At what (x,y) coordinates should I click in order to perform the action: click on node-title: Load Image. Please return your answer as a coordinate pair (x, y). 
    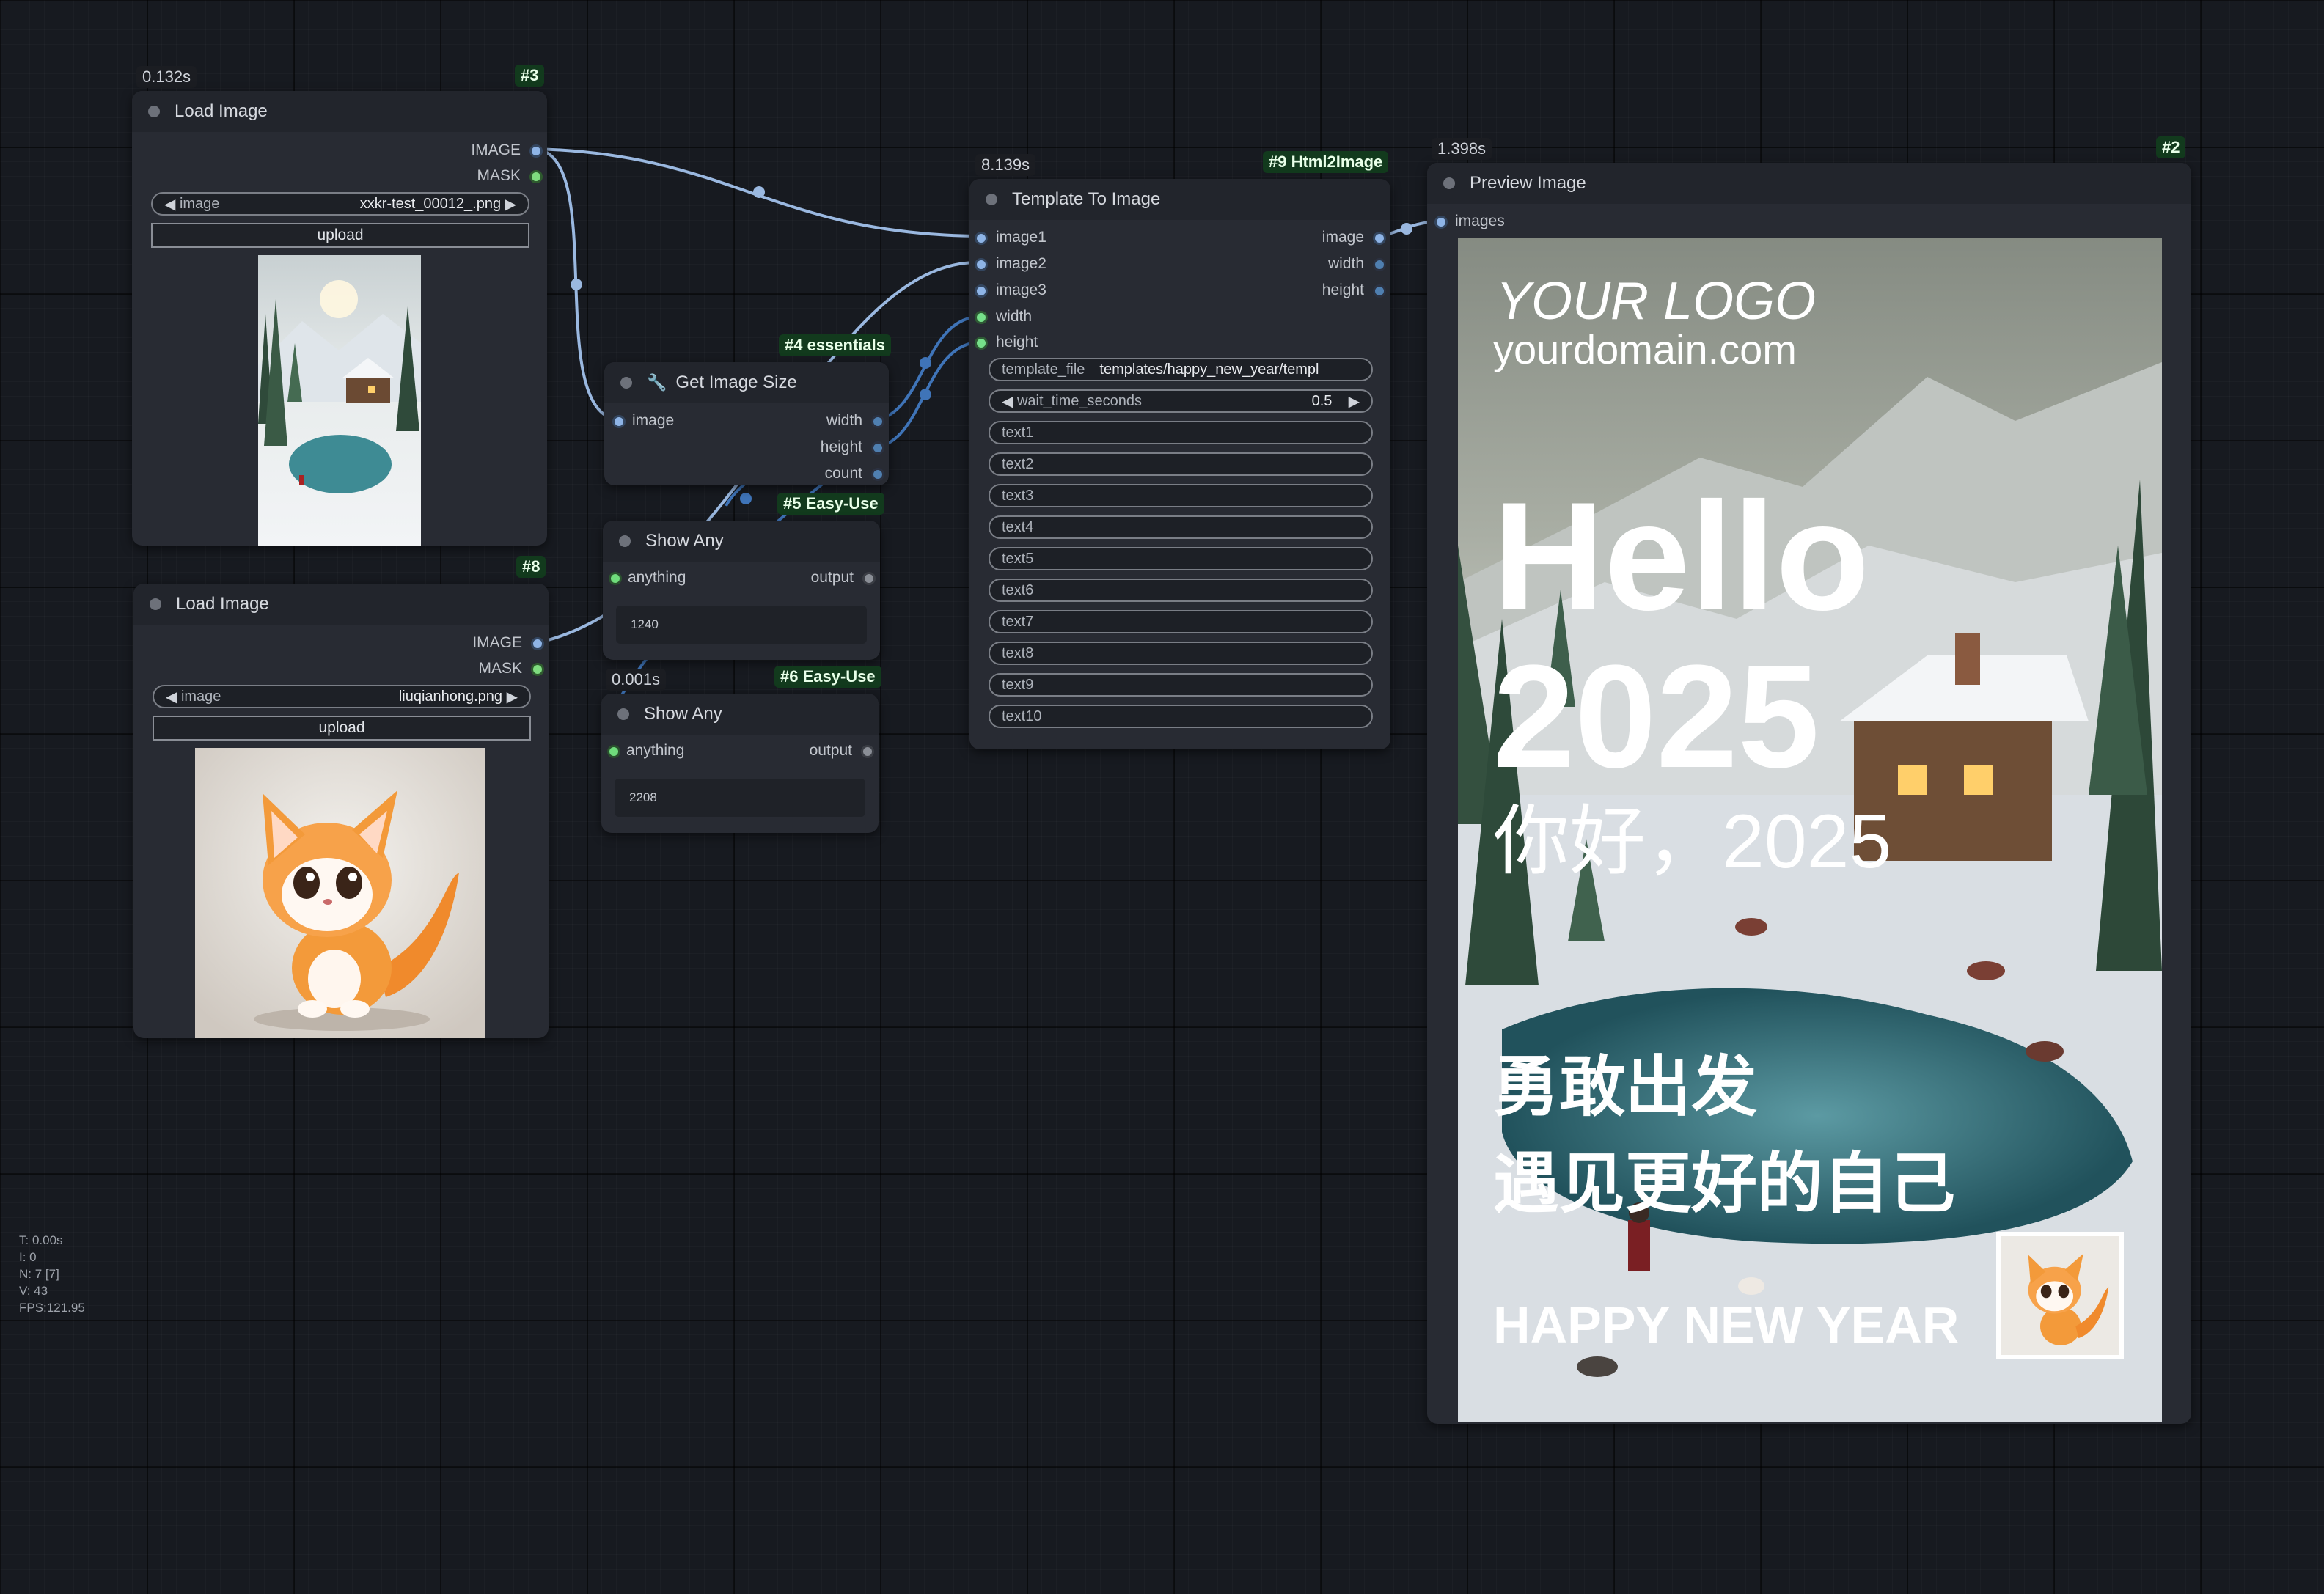
    Looking at the image, I should click on (223, 604).